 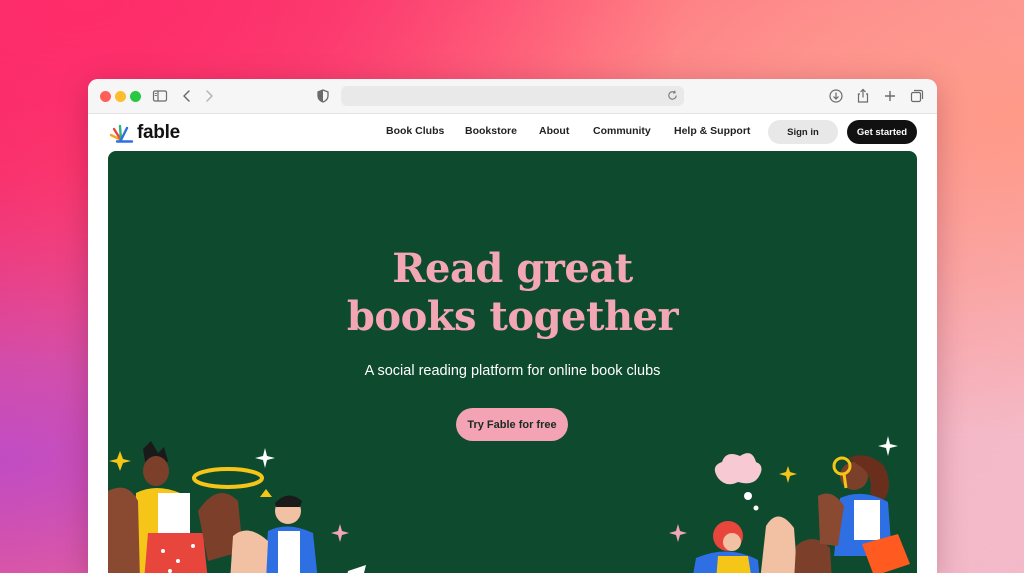 I want to click on fable-logo-icon, so click(x=121, y=133).